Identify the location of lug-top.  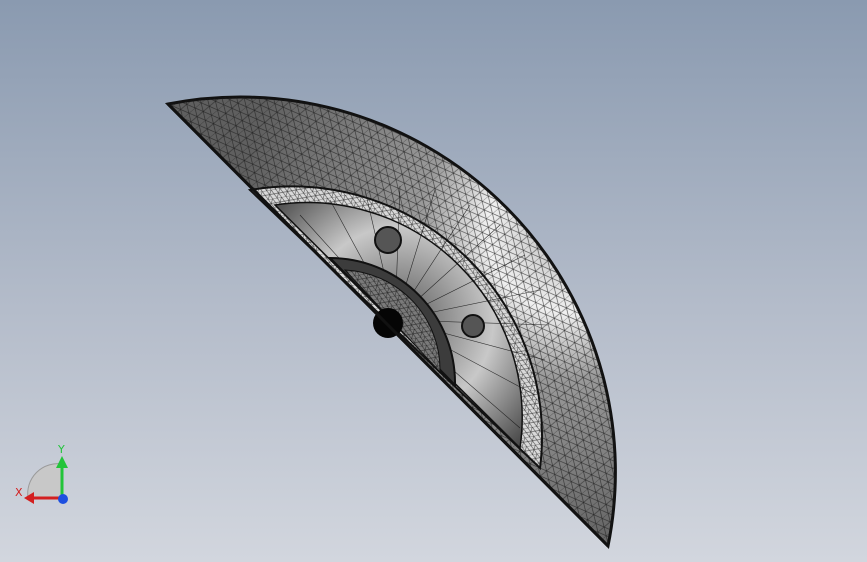
(388, 240).